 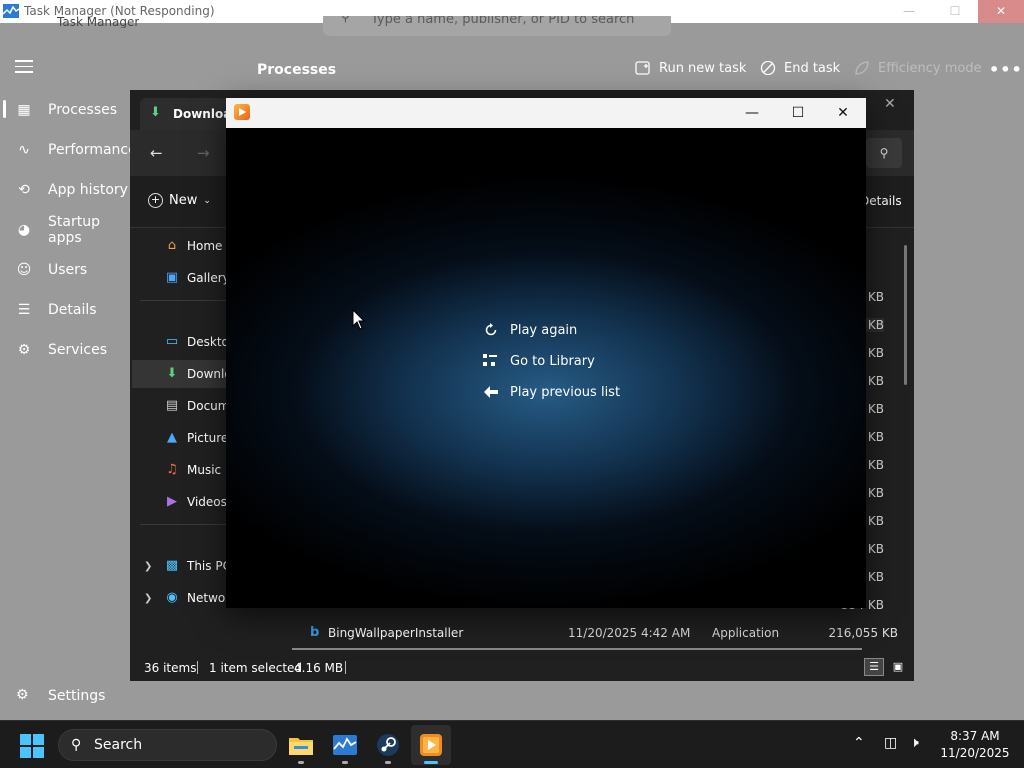 I want to click on close-button: ✕, so click(x=843, y=113).